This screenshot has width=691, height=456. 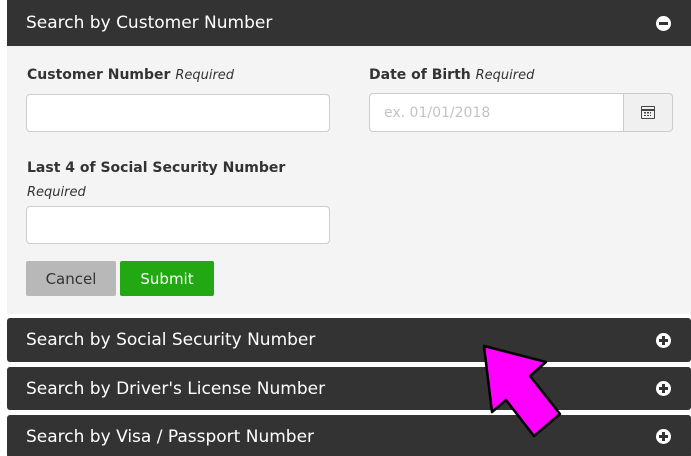 I want to click on accordion-title-customer-number: Search by Customer Number, so click(x=149, y=23).